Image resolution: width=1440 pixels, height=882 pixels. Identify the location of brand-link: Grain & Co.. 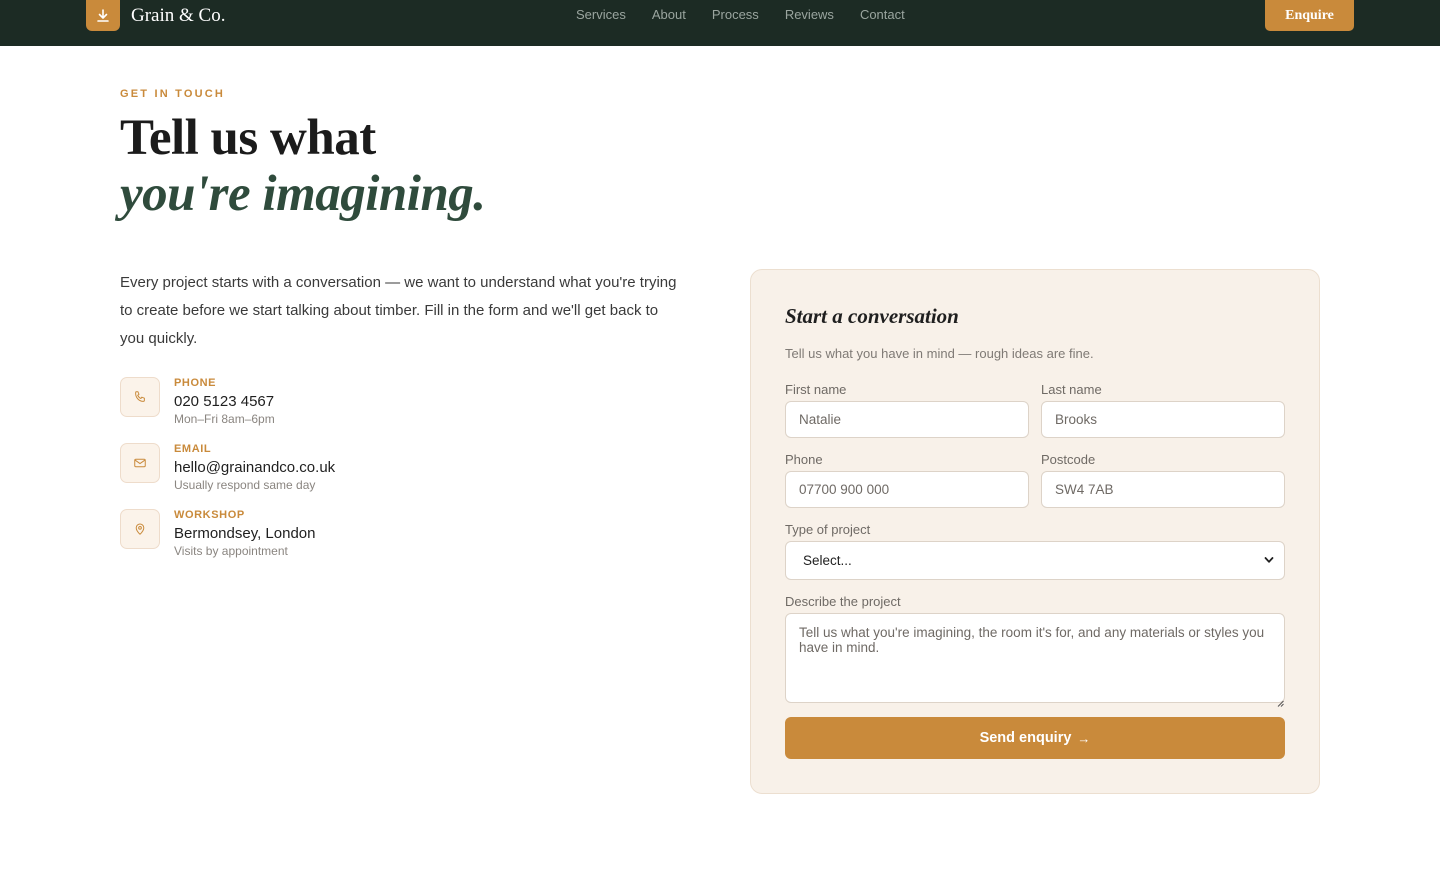
(155, 15).